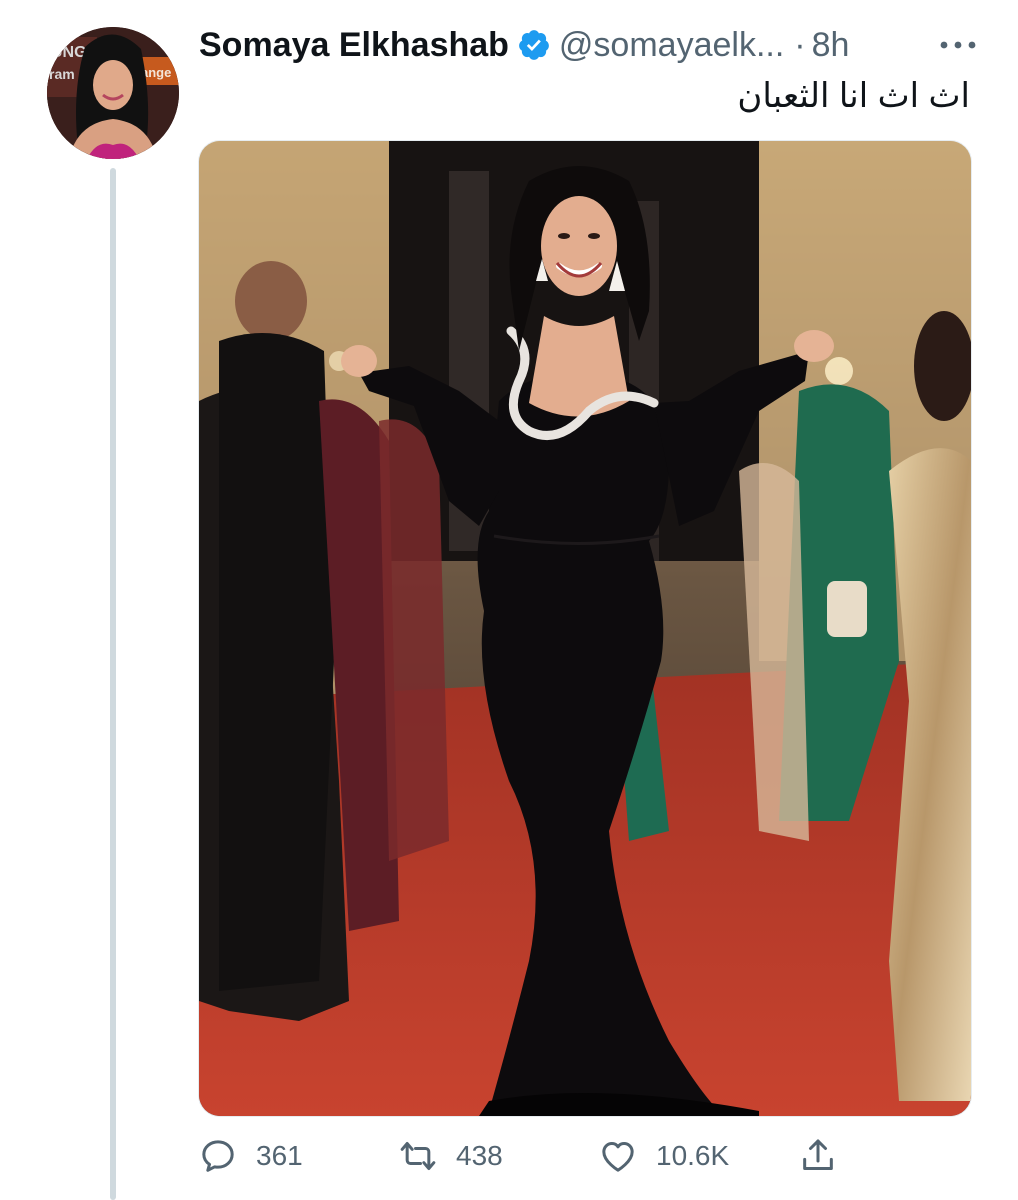 This screenshot has width=1018, height=1200. Describe the element at coordinates (831, 45) in the screenshot. I see `timestamp: 8h` at that location.